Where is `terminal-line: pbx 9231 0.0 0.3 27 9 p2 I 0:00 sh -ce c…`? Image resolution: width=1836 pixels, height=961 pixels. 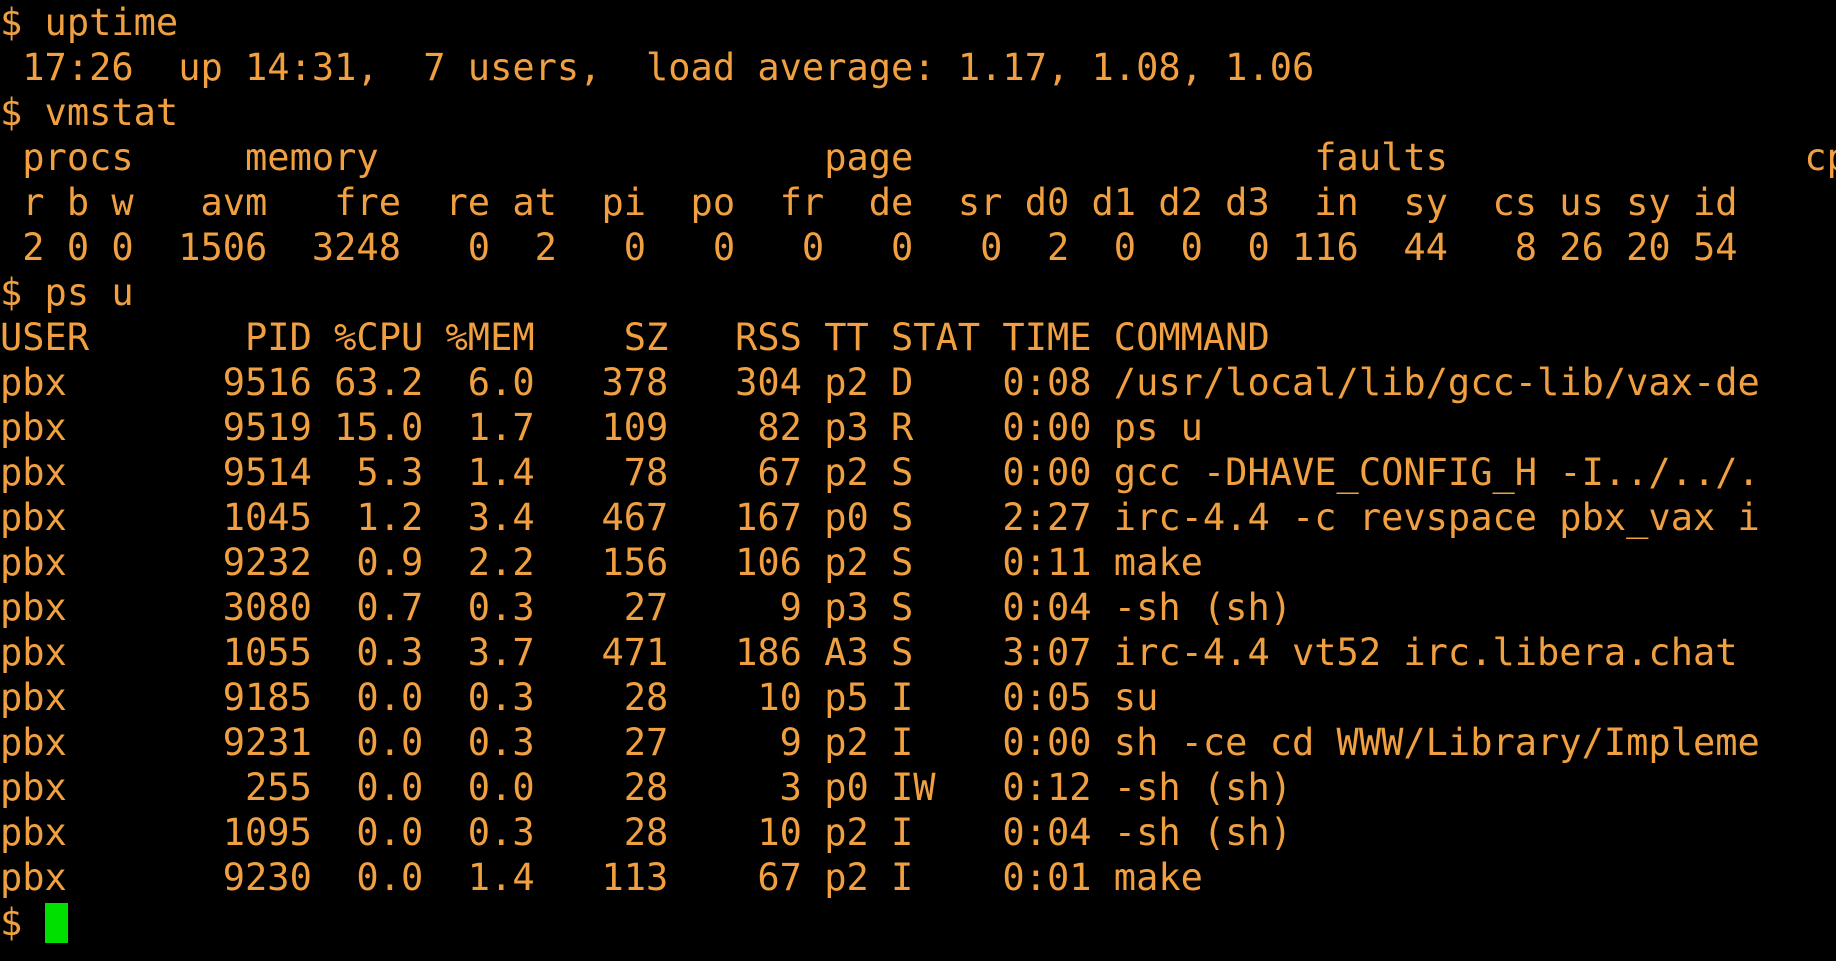 terminal-line: pbx 9231 0.0 0.3 27 9 p2 I 0:00 sh -ce c… is located at coordinates (880, 742).